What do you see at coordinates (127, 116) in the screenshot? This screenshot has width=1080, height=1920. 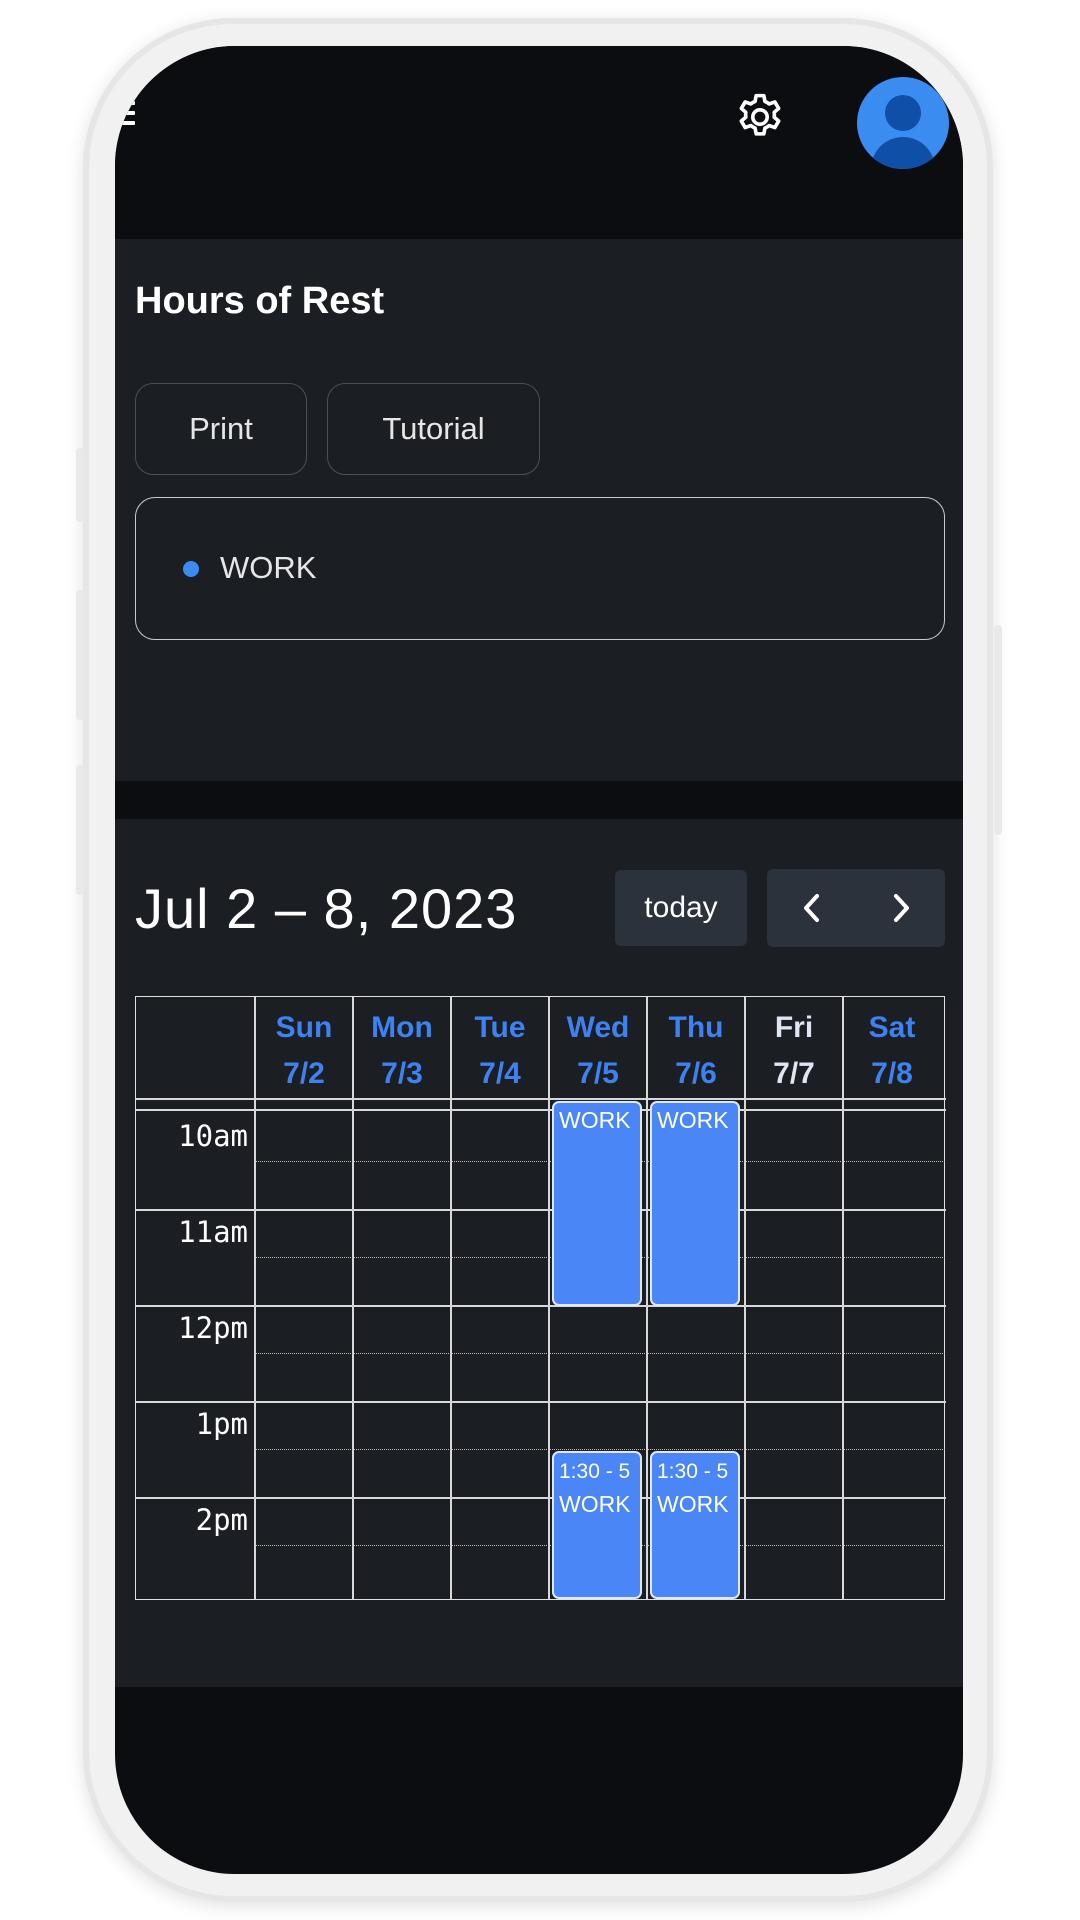 I see `hamburger-icon` at bounding box center [127, 116].